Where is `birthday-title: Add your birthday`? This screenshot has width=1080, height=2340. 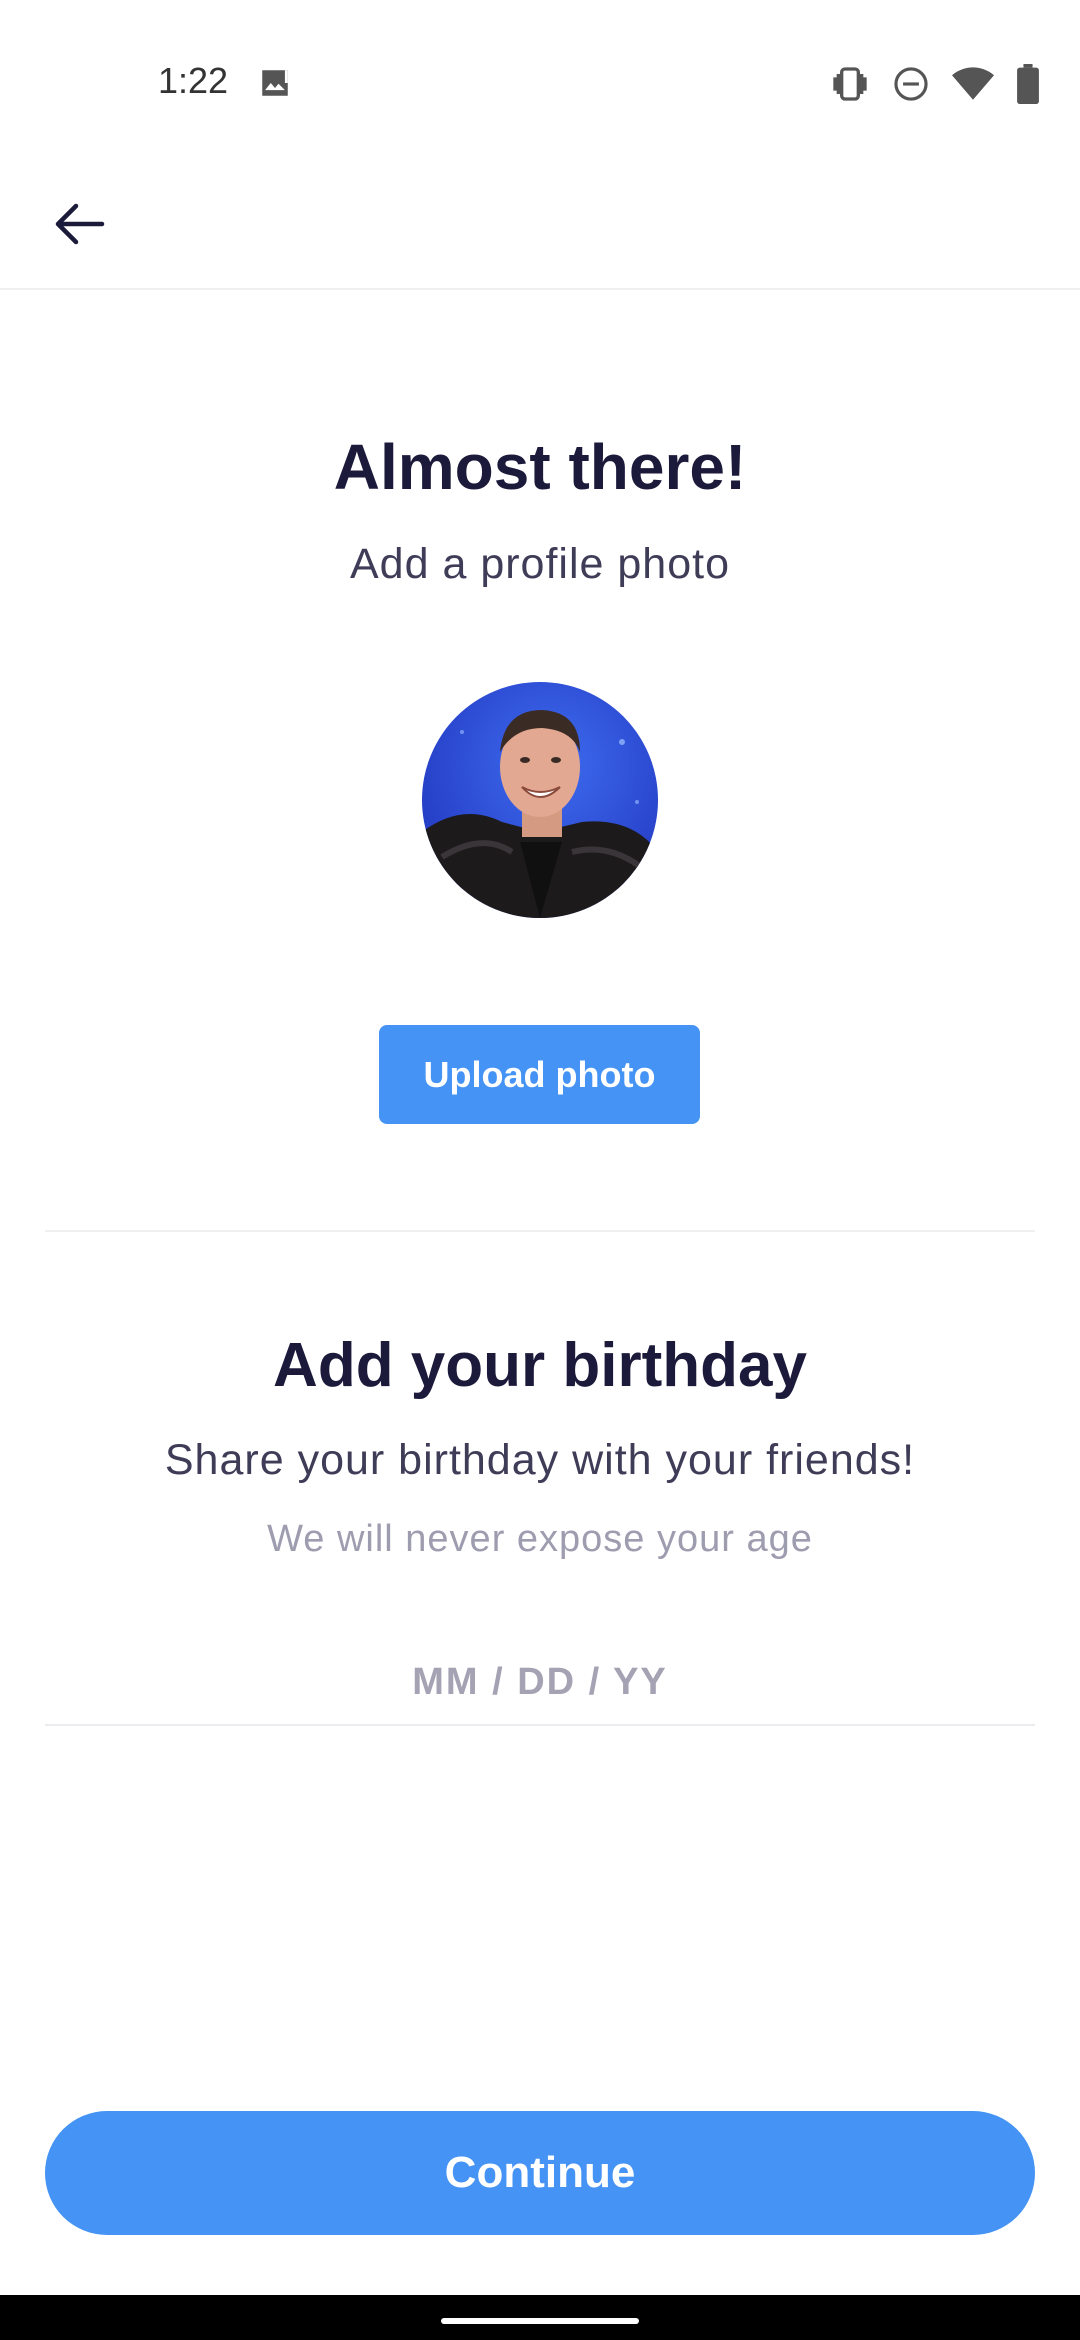
birthday-title: Add your birthday is located at coordinates (540, 1365).